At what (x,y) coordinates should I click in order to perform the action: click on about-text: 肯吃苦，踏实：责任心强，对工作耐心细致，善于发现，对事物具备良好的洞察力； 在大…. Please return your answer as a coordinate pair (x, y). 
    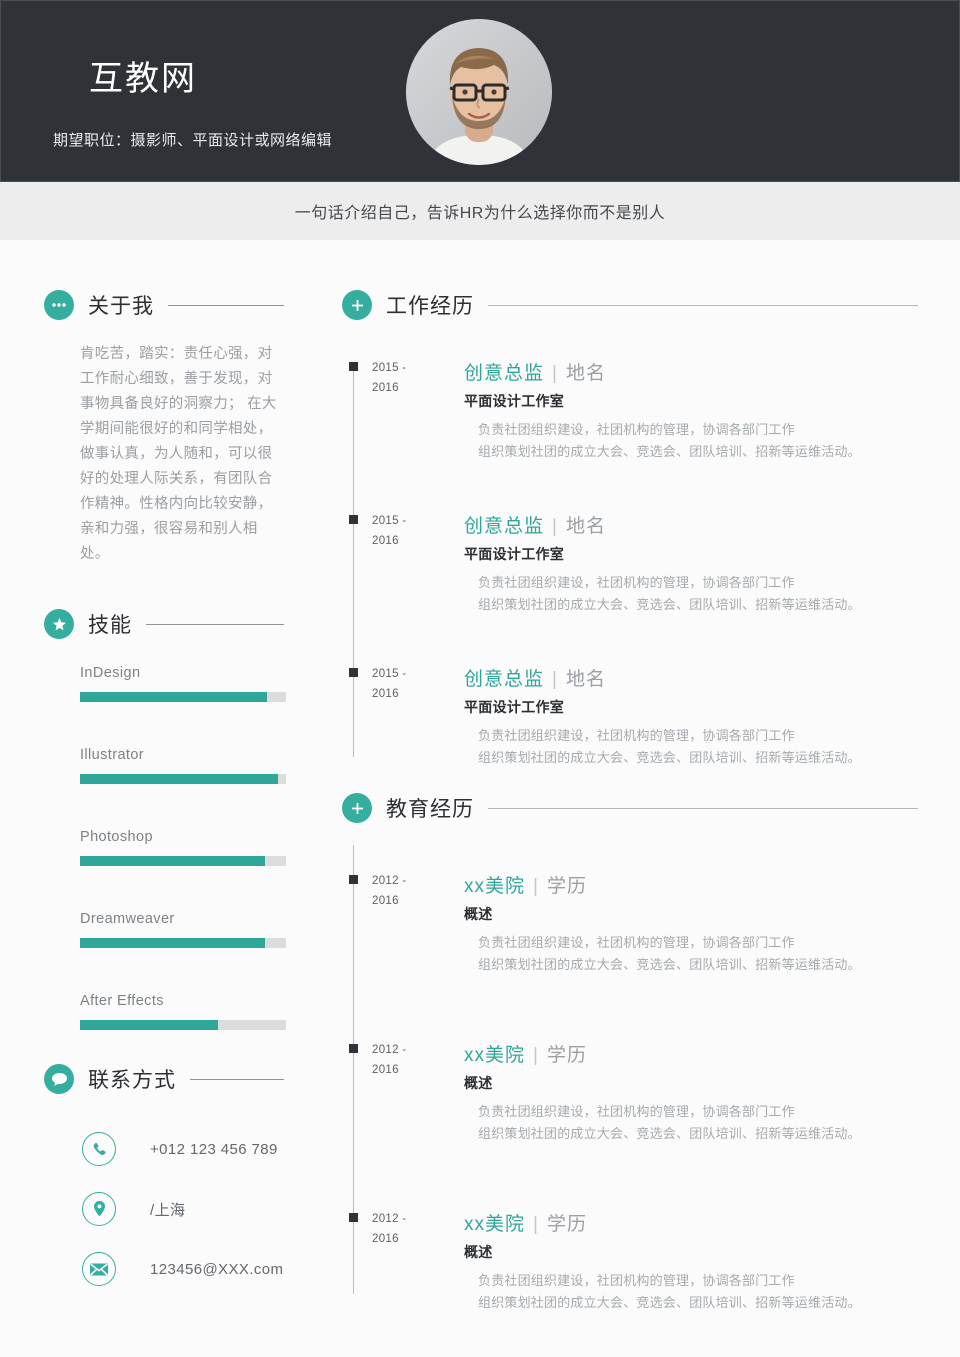
    Looking at the image, I should click on (178, 454).